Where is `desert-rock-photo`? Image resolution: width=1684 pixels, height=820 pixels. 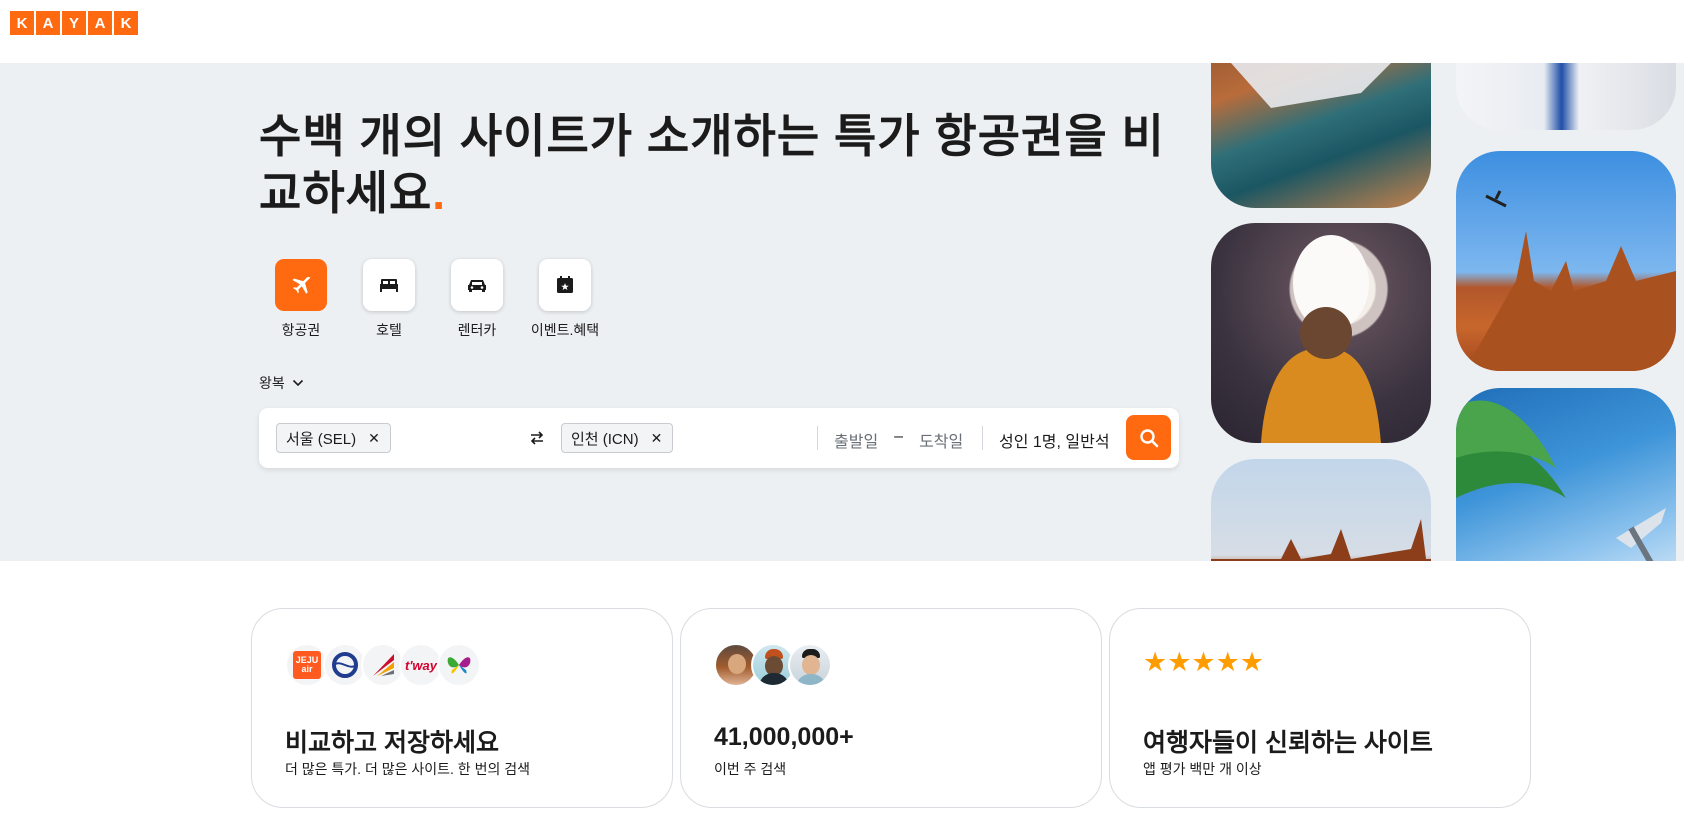 desert-rock-photo is located at coordinates (1566, 261).